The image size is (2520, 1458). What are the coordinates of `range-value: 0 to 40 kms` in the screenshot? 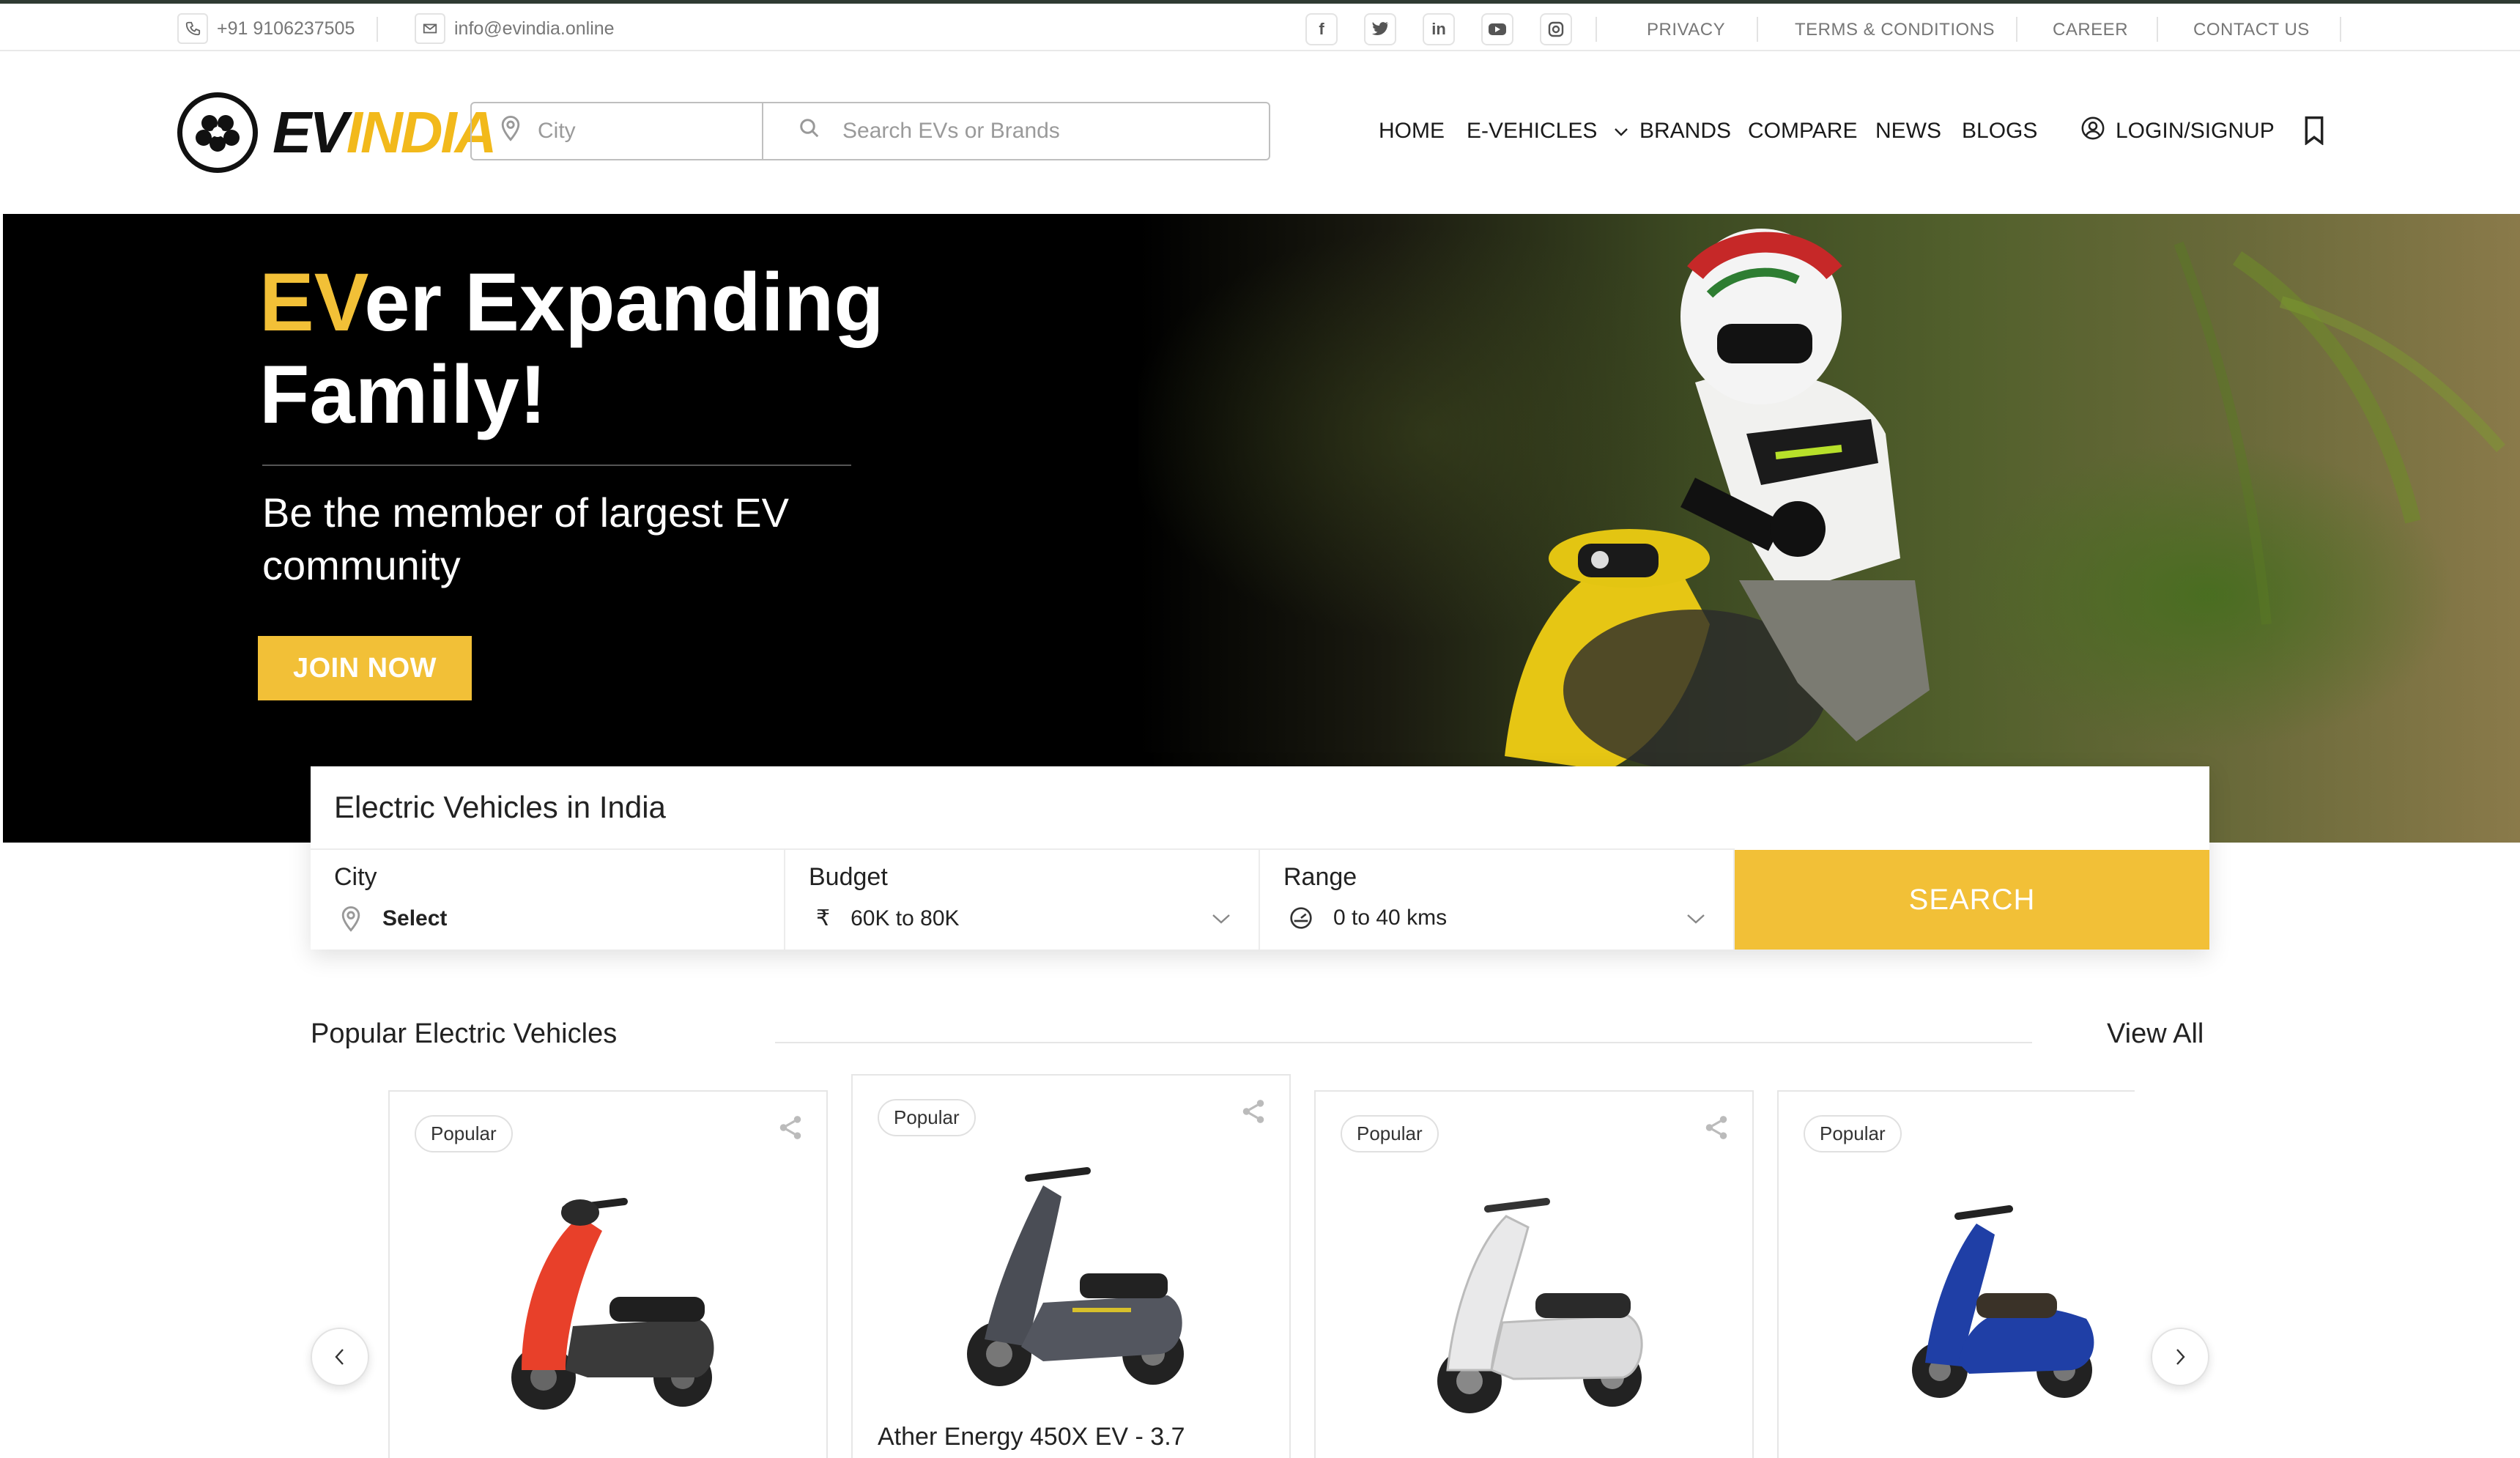 It's located at (1365, 918).